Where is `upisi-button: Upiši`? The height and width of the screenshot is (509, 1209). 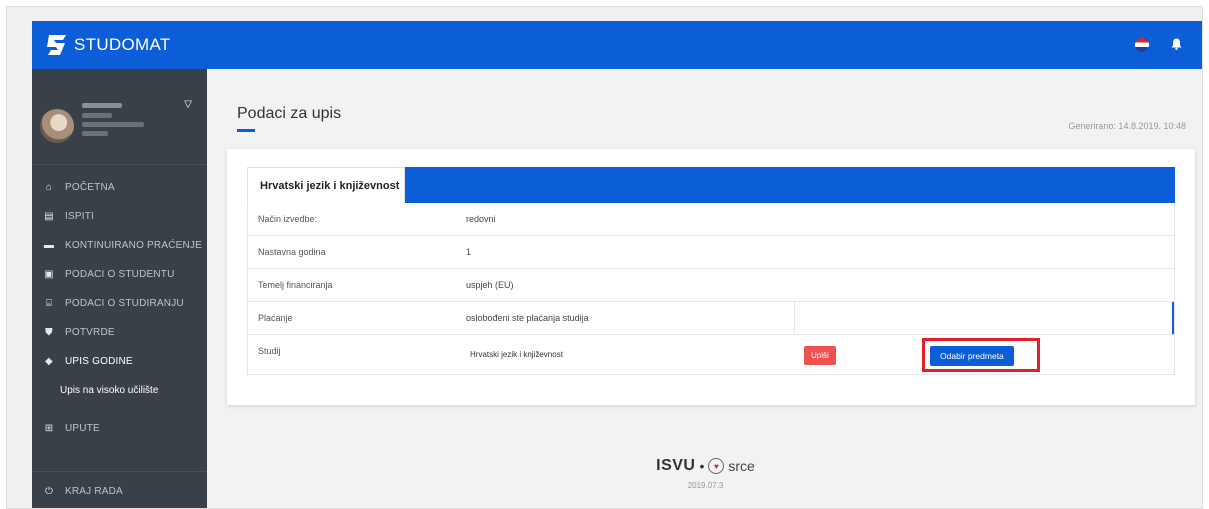 upisi-button: Upiši is located at coordinates (820, 355).